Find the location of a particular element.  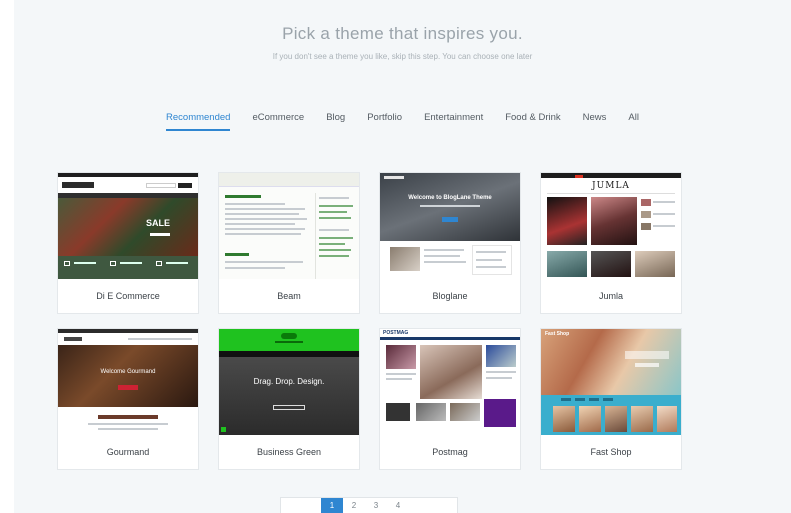

page-title: Pick a theme that inspires you. is located at coordinates (402, 33).